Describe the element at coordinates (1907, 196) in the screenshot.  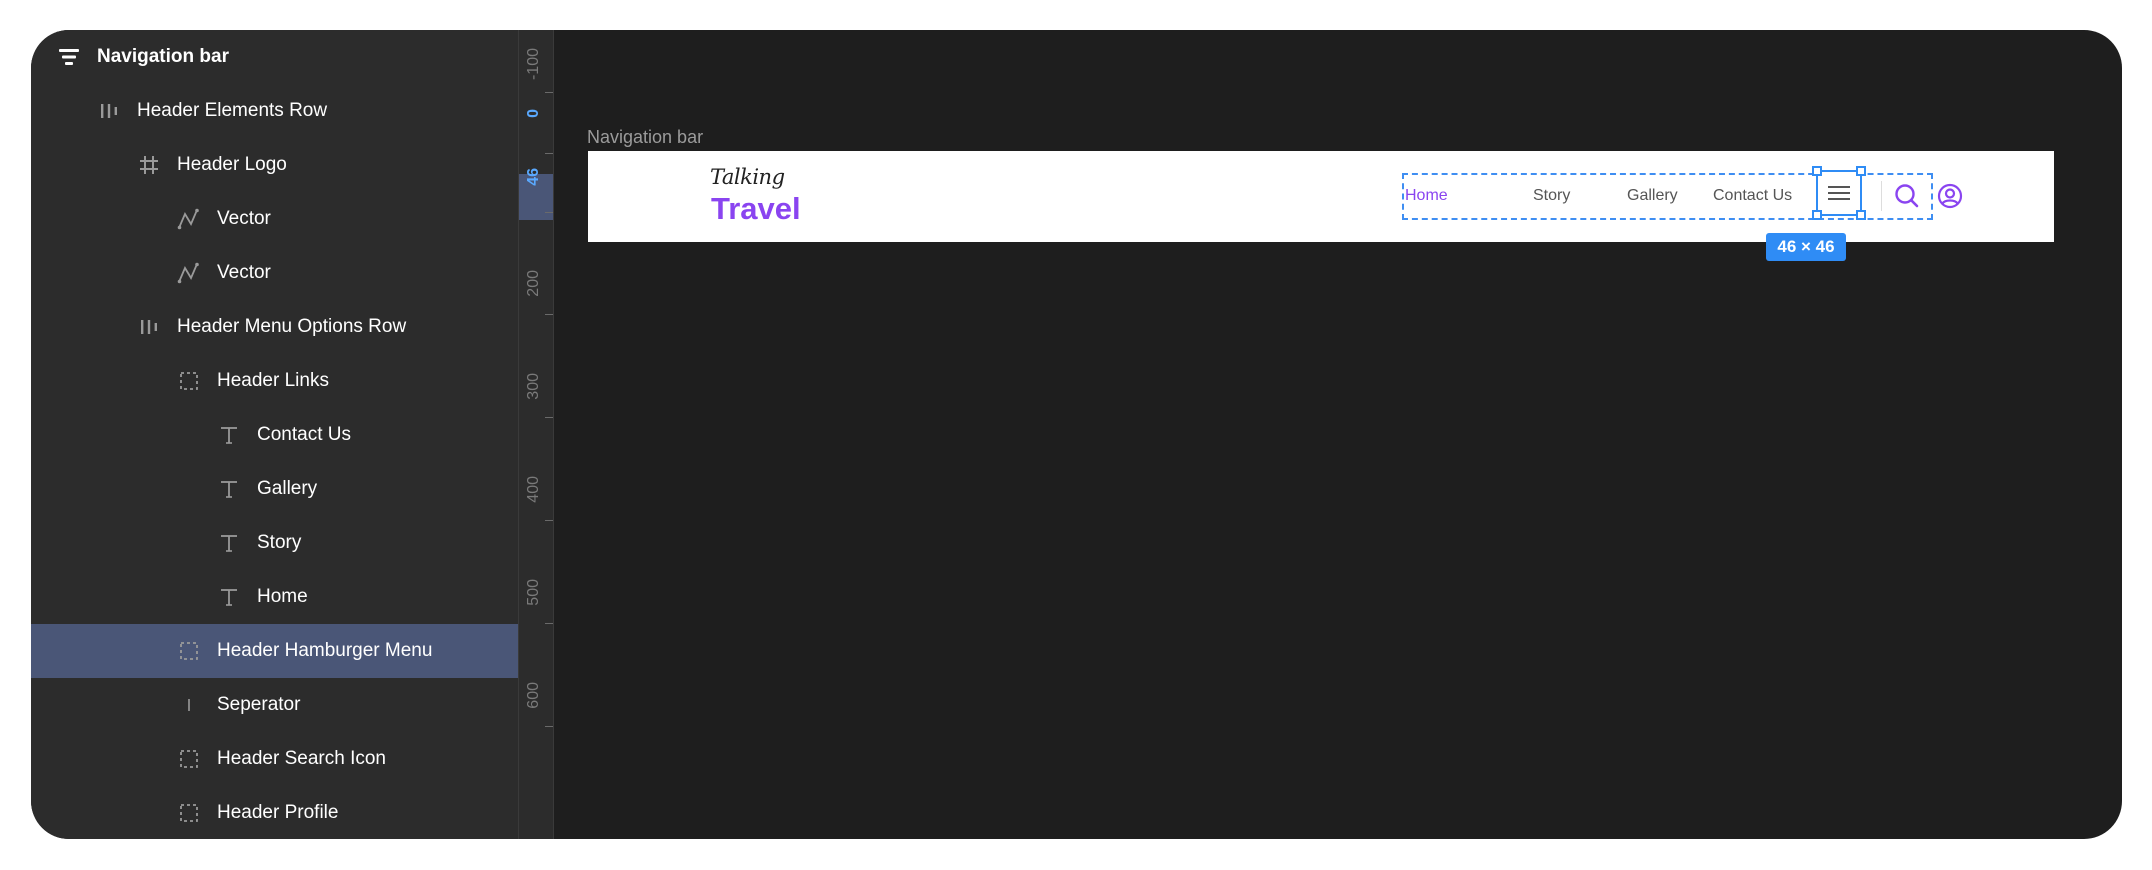
I see `search-icon` at that location.